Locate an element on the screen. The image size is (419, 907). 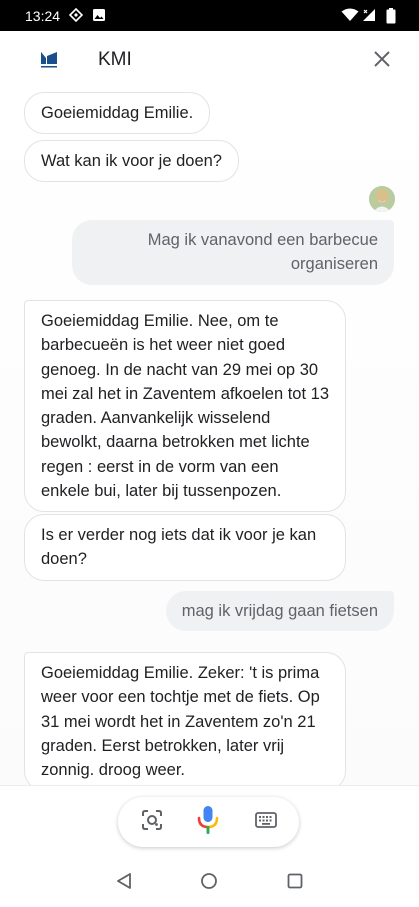
close-icon is located at coordinates (382, 61).